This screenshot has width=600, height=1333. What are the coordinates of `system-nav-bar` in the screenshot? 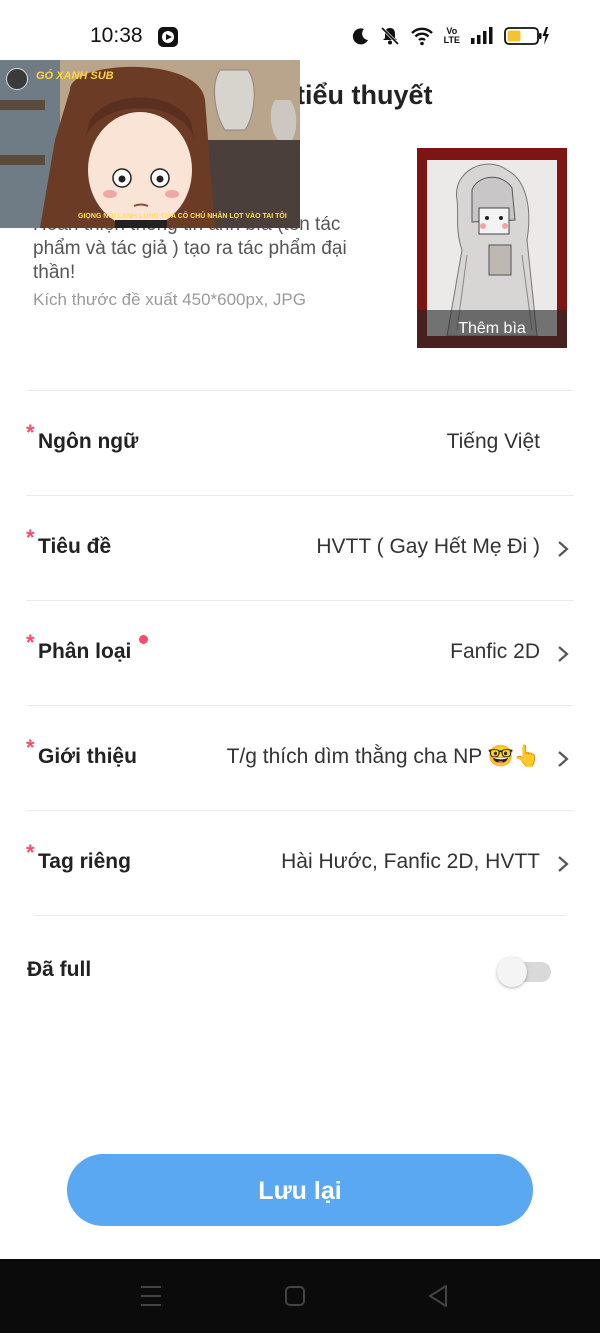 It's located at (300, 1296).